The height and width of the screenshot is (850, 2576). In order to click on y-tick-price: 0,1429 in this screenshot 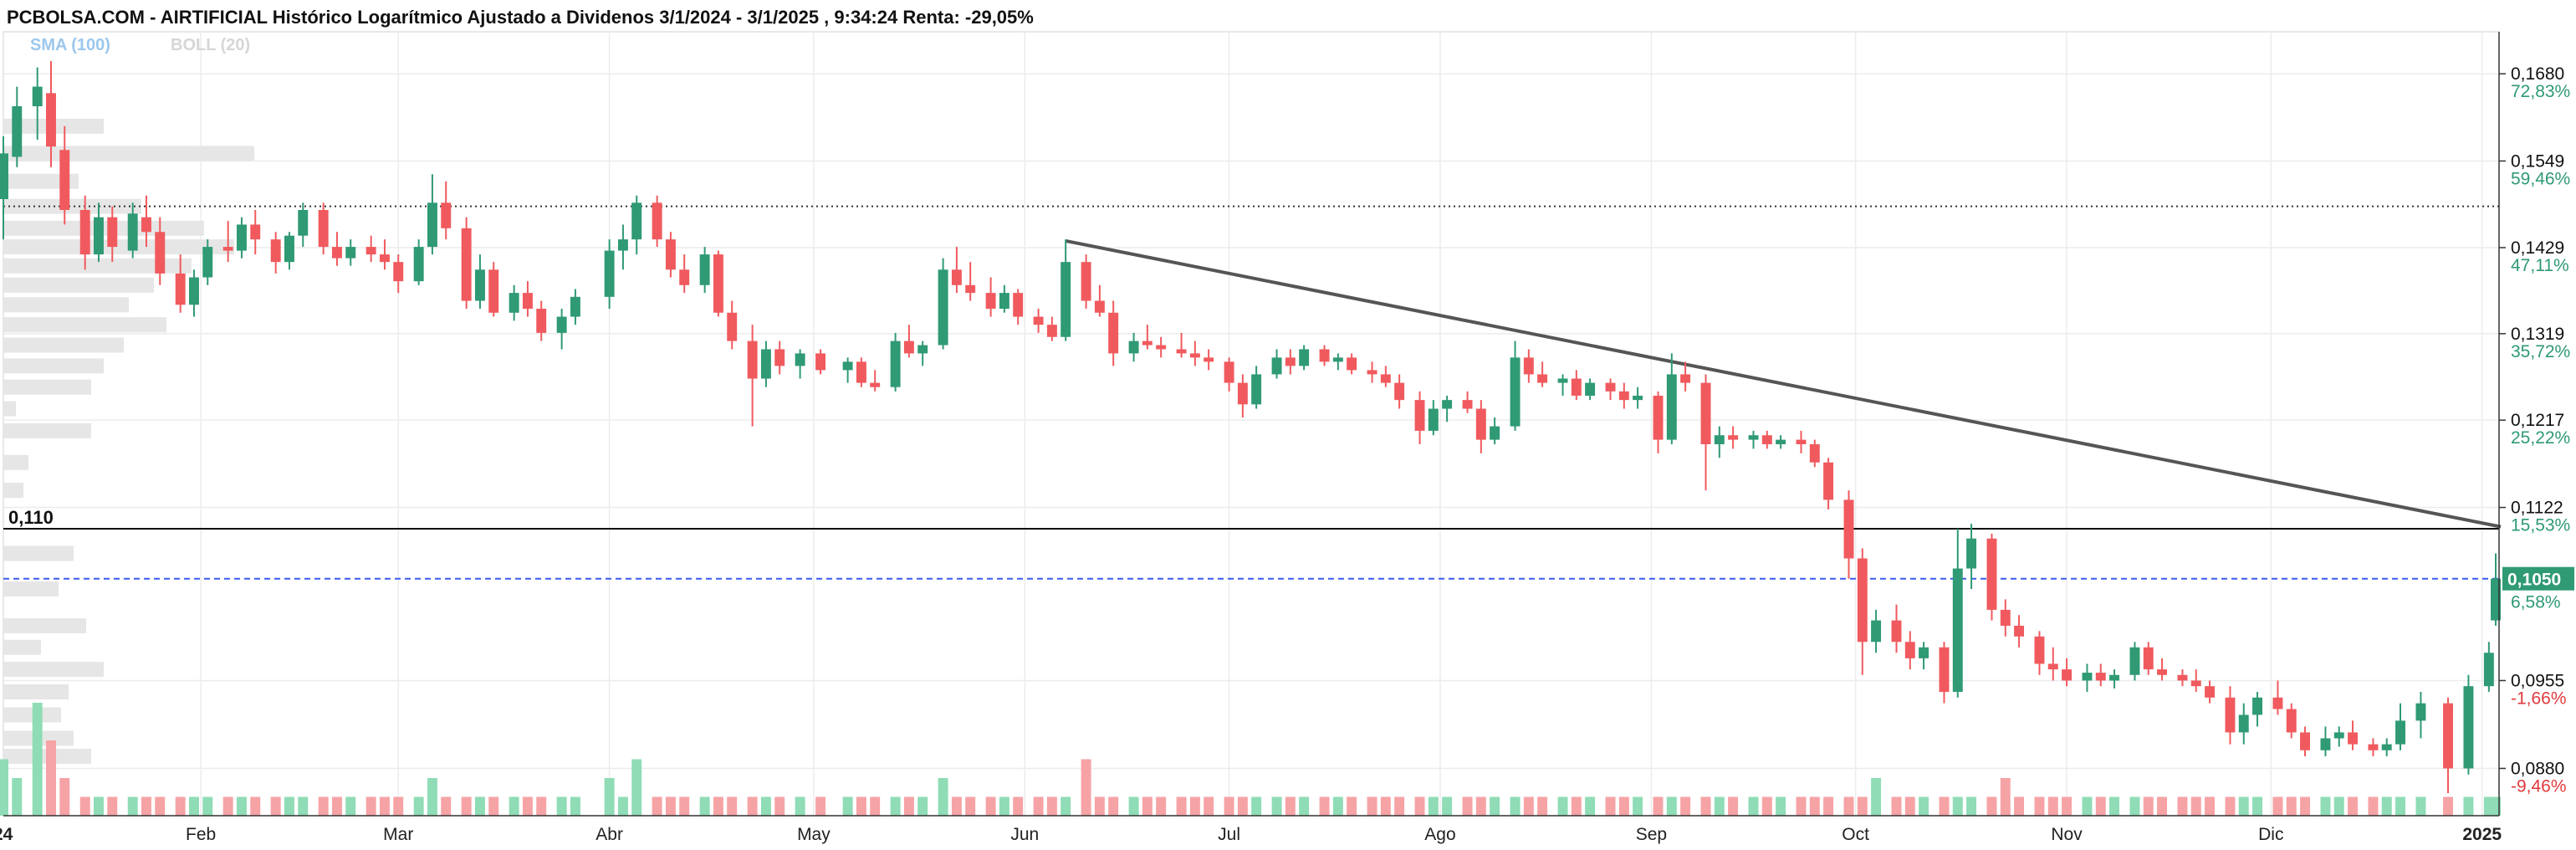, I will do `click(2537, 248)`.